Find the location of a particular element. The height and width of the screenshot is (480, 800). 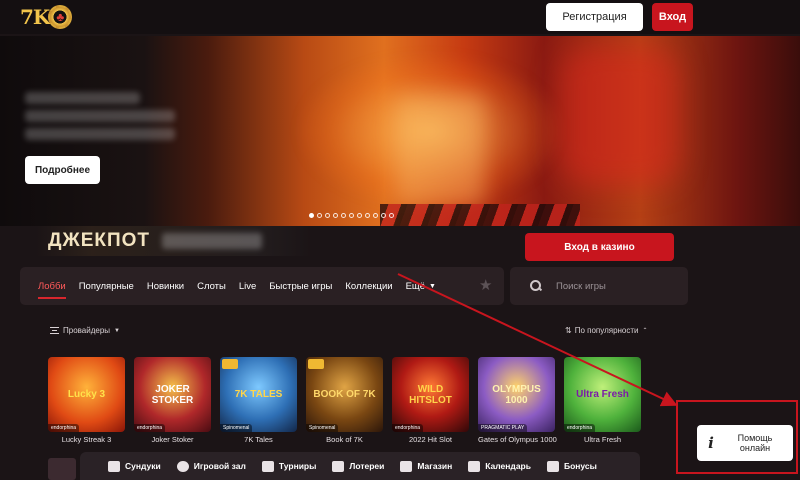

game-title: Ultra Fresh is located at coordinates (602, 439).